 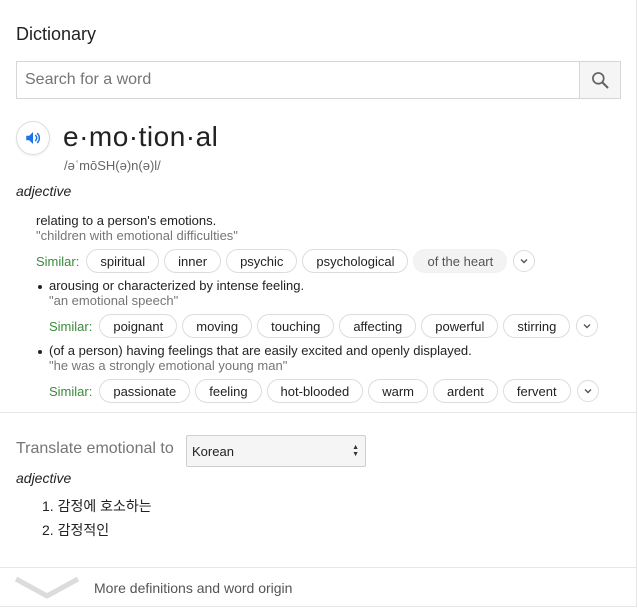 What do you see at coordinates (193, 261) in the screenshot?
I see `similar-chip: inner` at bounding box center [193, 261].